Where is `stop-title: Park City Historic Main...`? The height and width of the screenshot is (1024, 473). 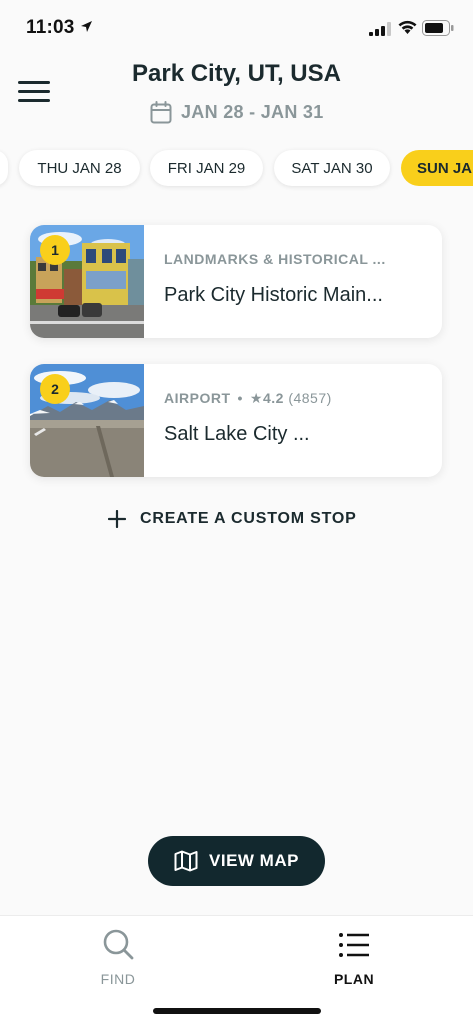 stop-title: Park City Historic Main... is located at coordinates (273, 295).